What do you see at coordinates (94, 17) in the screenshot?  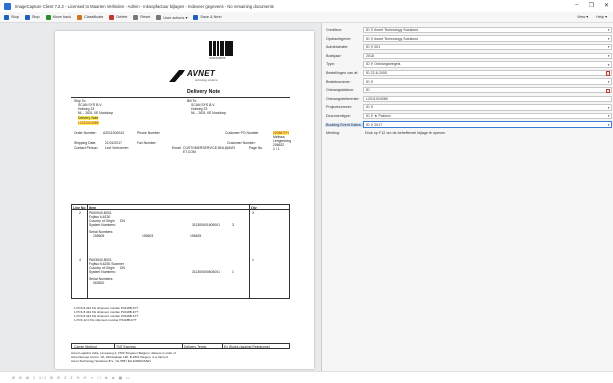 I see `toolbar-button-label: Classificate` at bounding box center [94, 17].